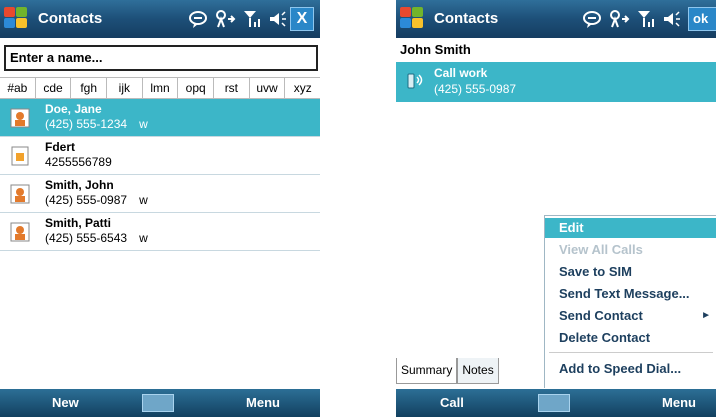 This screenshot has width=716, height=417. What do you see at coordinates (461, 73) in the screenshot?
I see `call-work-label: Call work` at bounding box center [461, 73].